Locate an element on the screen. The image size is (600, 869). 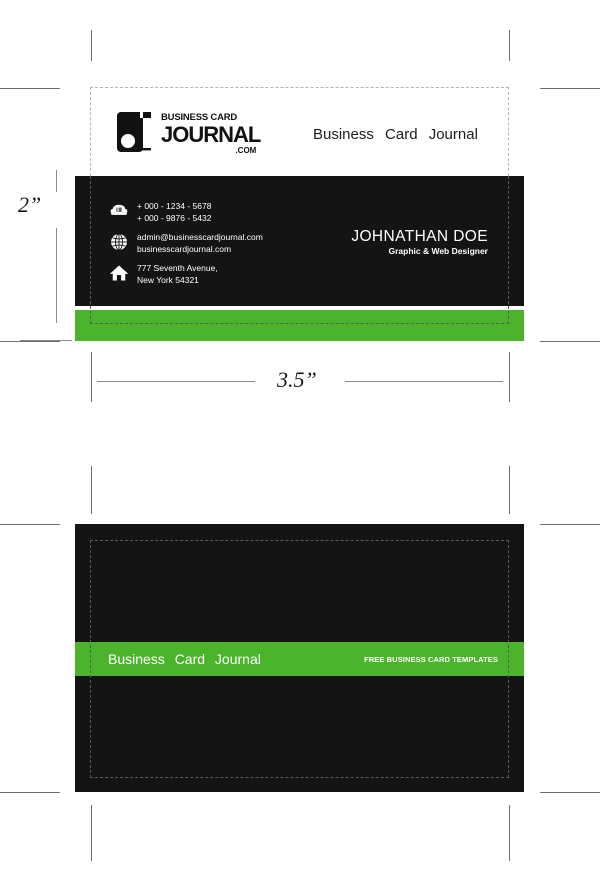
crop-mark-left-lower-front-vertical is located at coordinates (91, 377).